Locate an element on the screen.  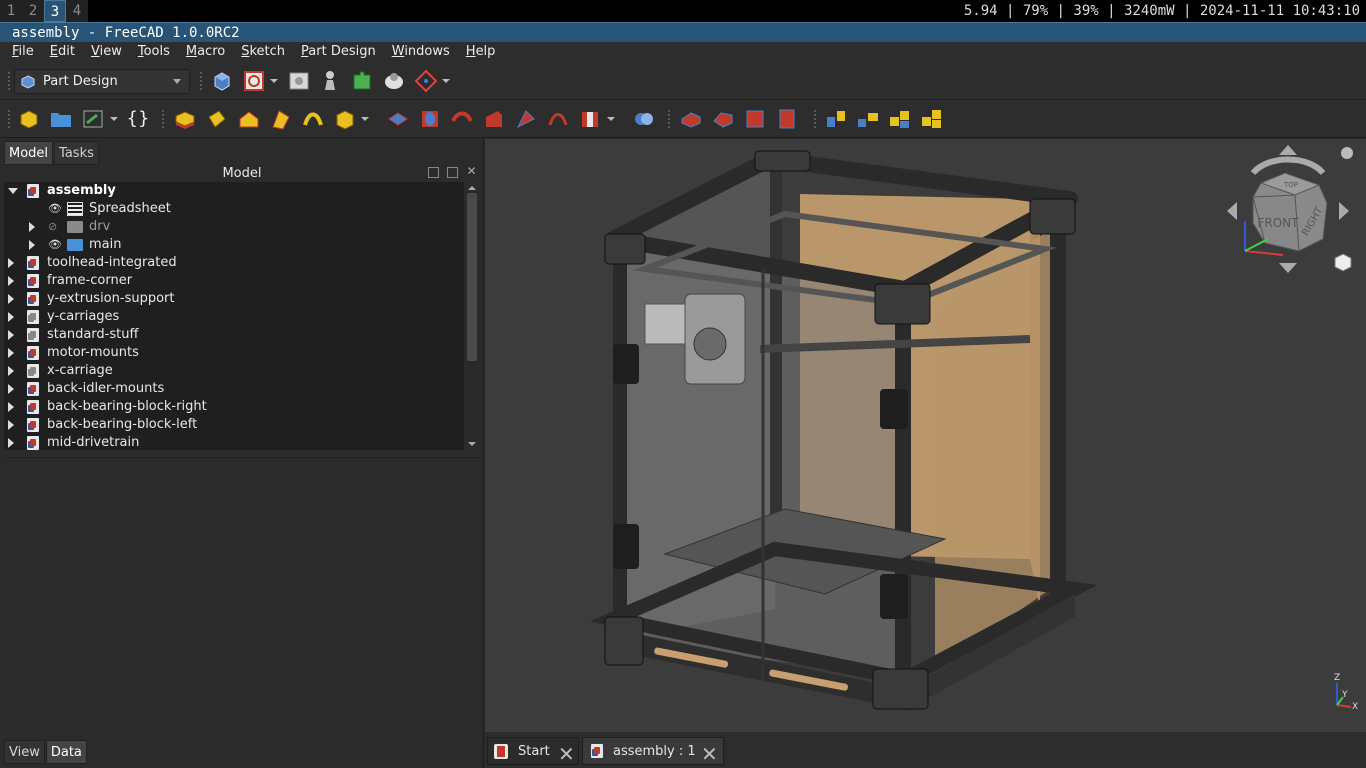
tab-view: View is located at coordinates (24, 752).